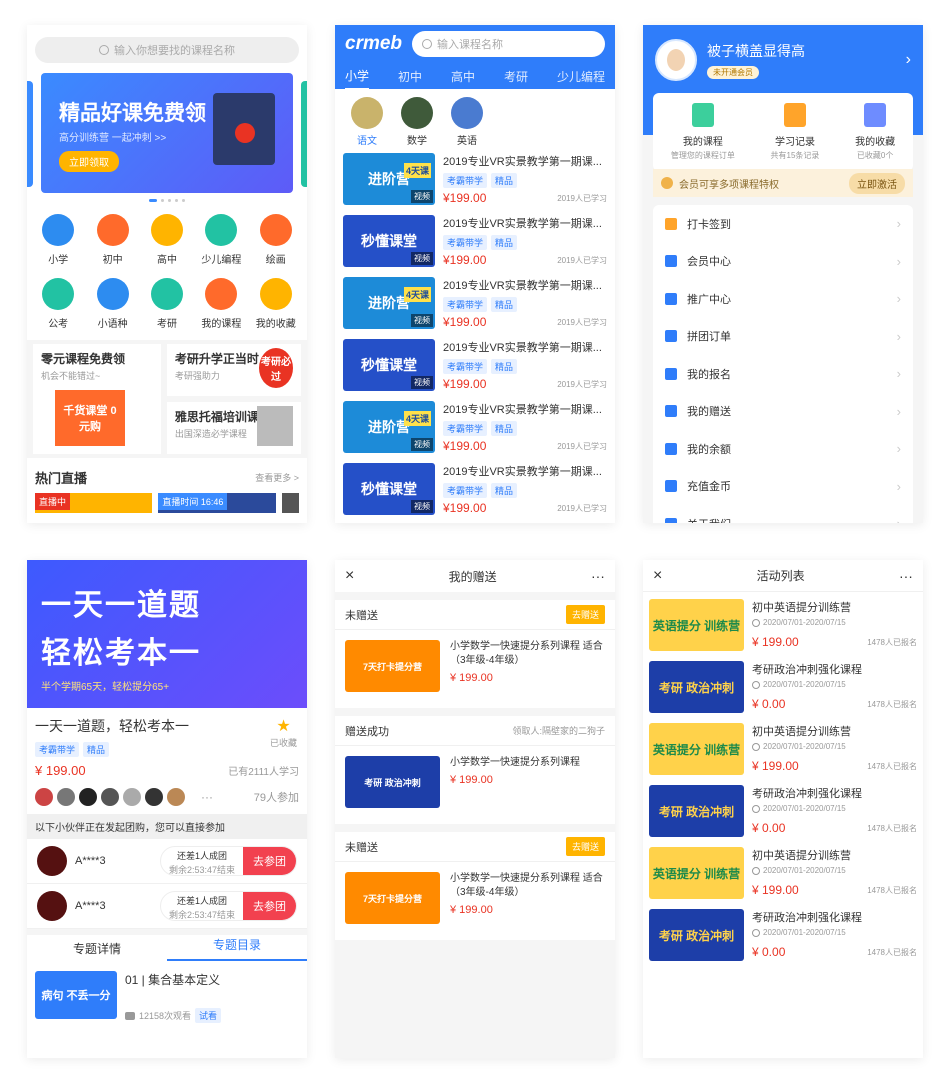 The image size is (950, 1075). Describe the element at coordinates (58, 240) in the screenshot. I see `category-item: 小学` at that location.